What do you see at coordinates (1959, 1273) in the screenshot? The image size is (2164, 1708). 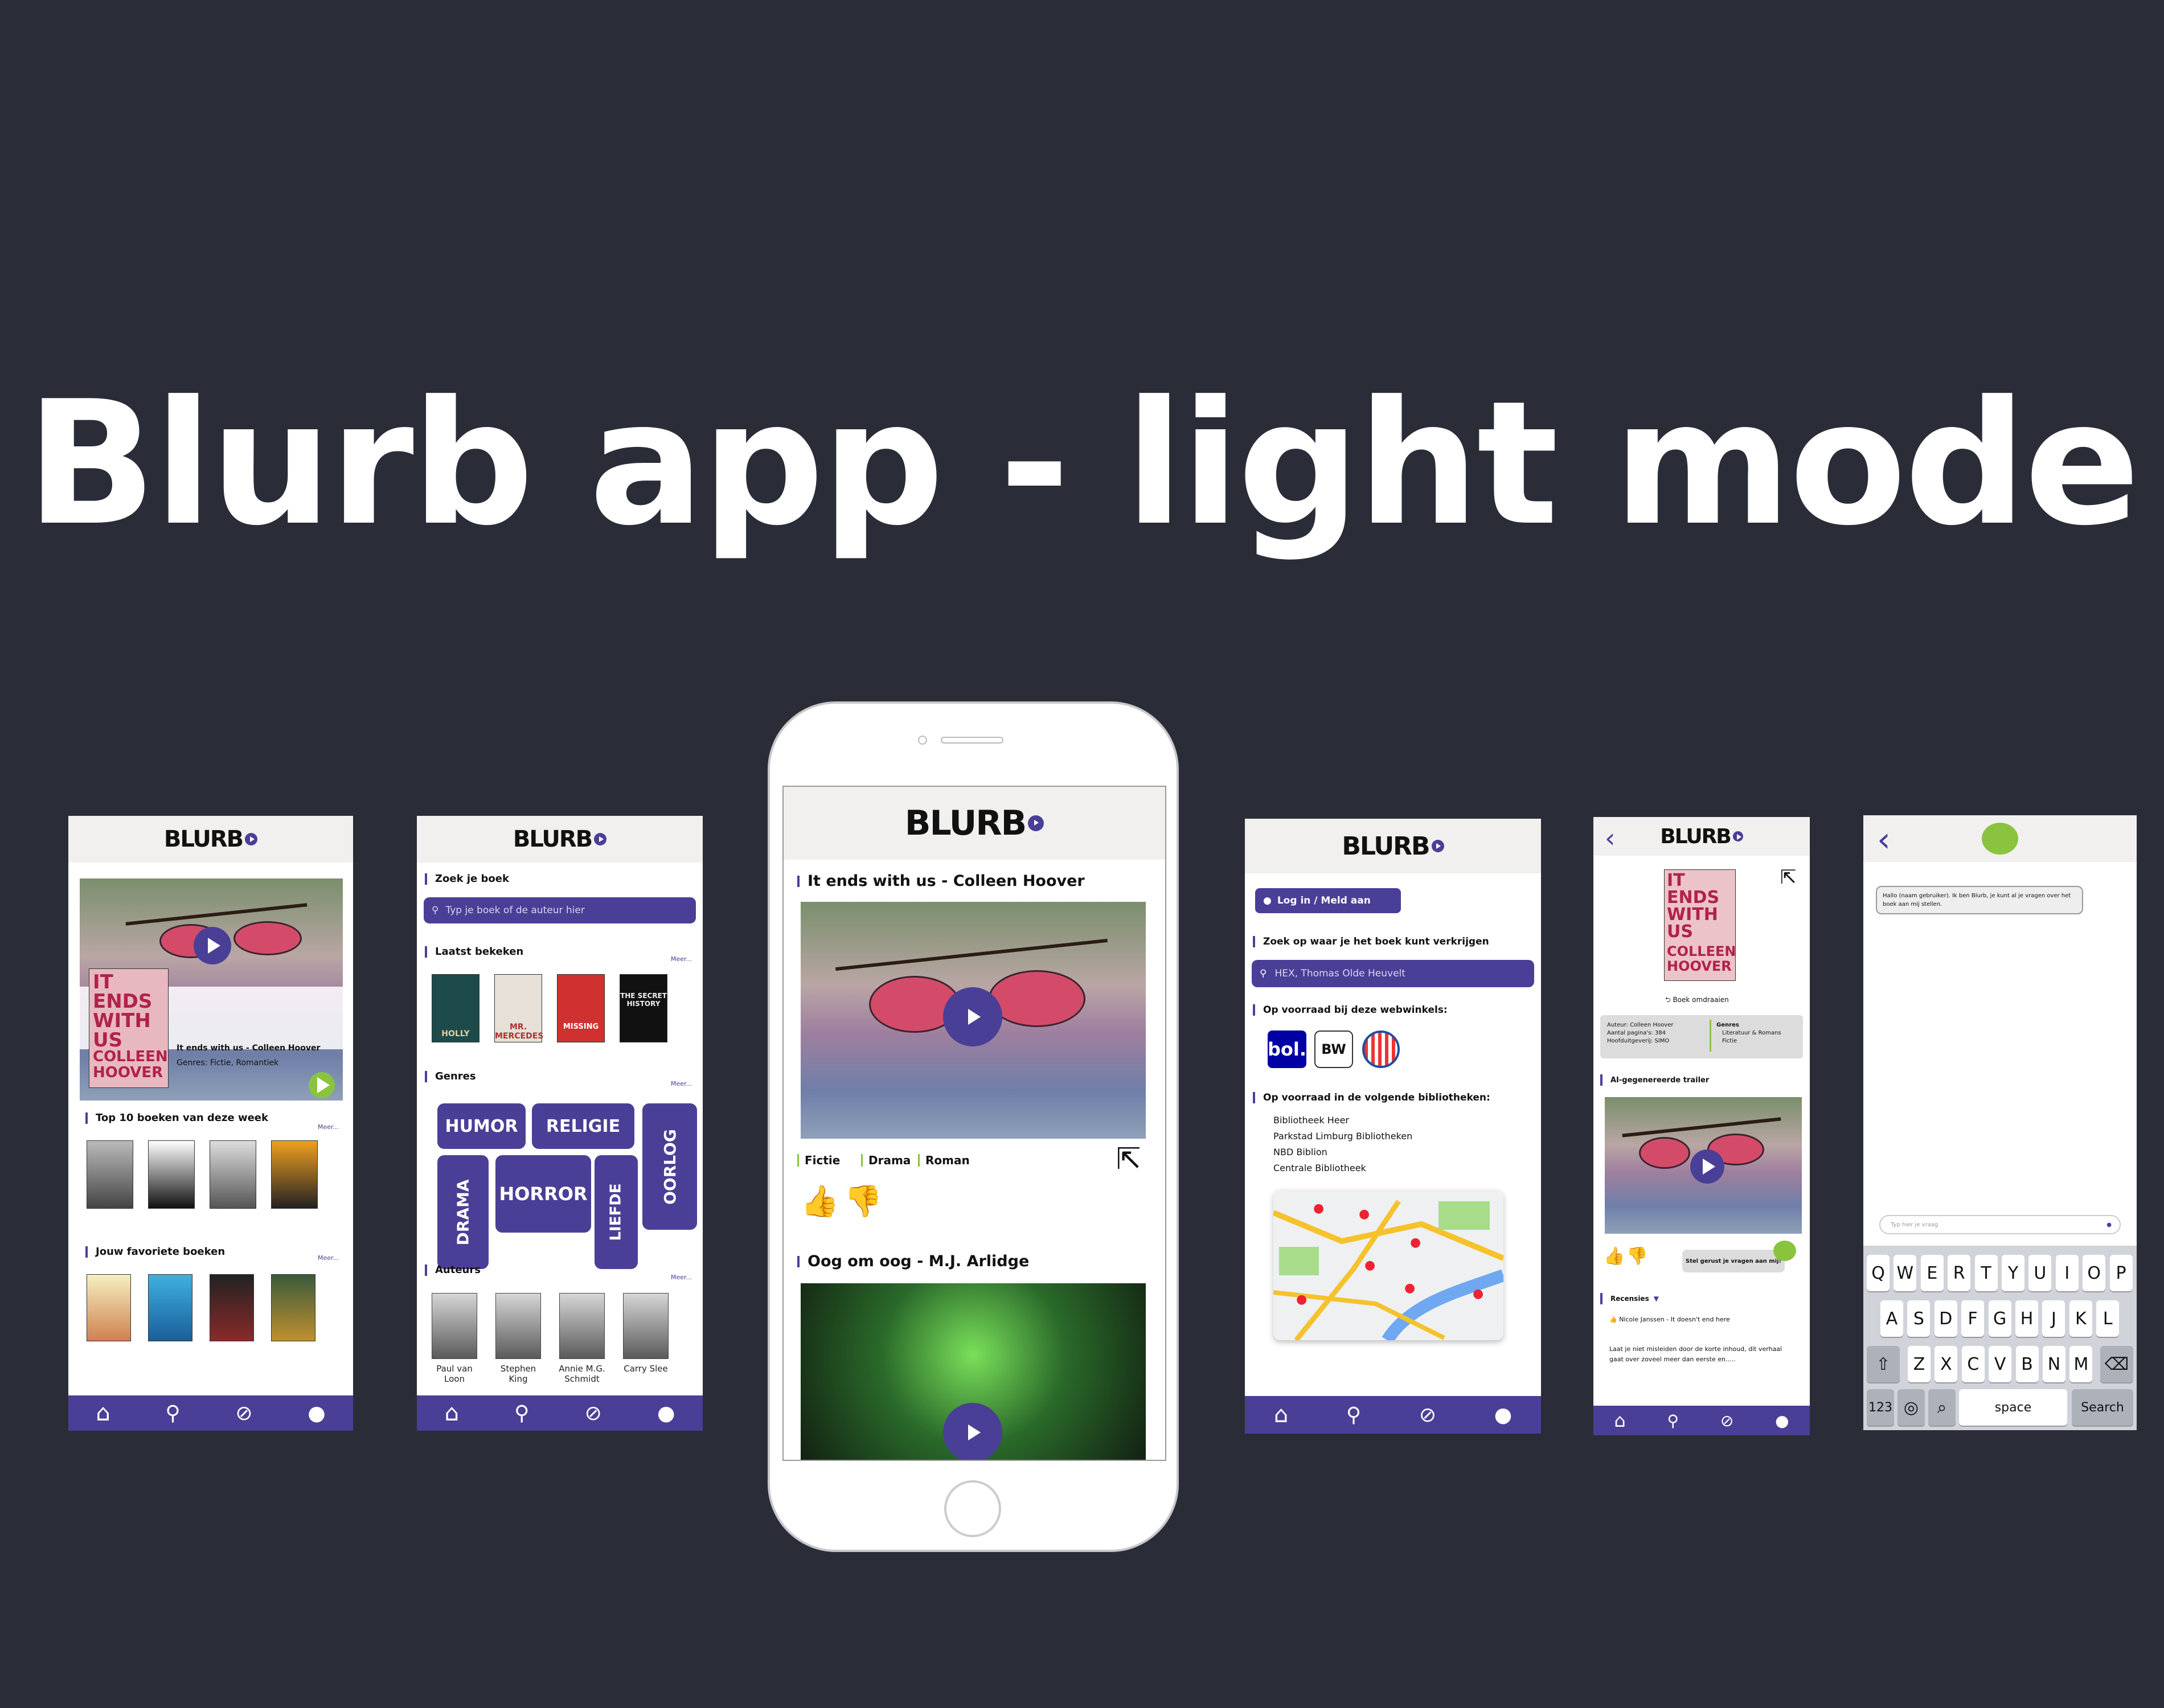 I see `key-r: R` at bounding box center [1959, 1273].